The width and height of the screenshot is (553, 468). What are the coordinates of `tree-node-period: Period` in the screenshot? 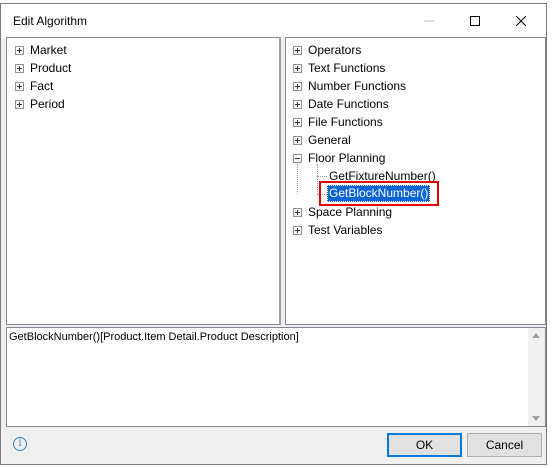 It's located at (40, 104).